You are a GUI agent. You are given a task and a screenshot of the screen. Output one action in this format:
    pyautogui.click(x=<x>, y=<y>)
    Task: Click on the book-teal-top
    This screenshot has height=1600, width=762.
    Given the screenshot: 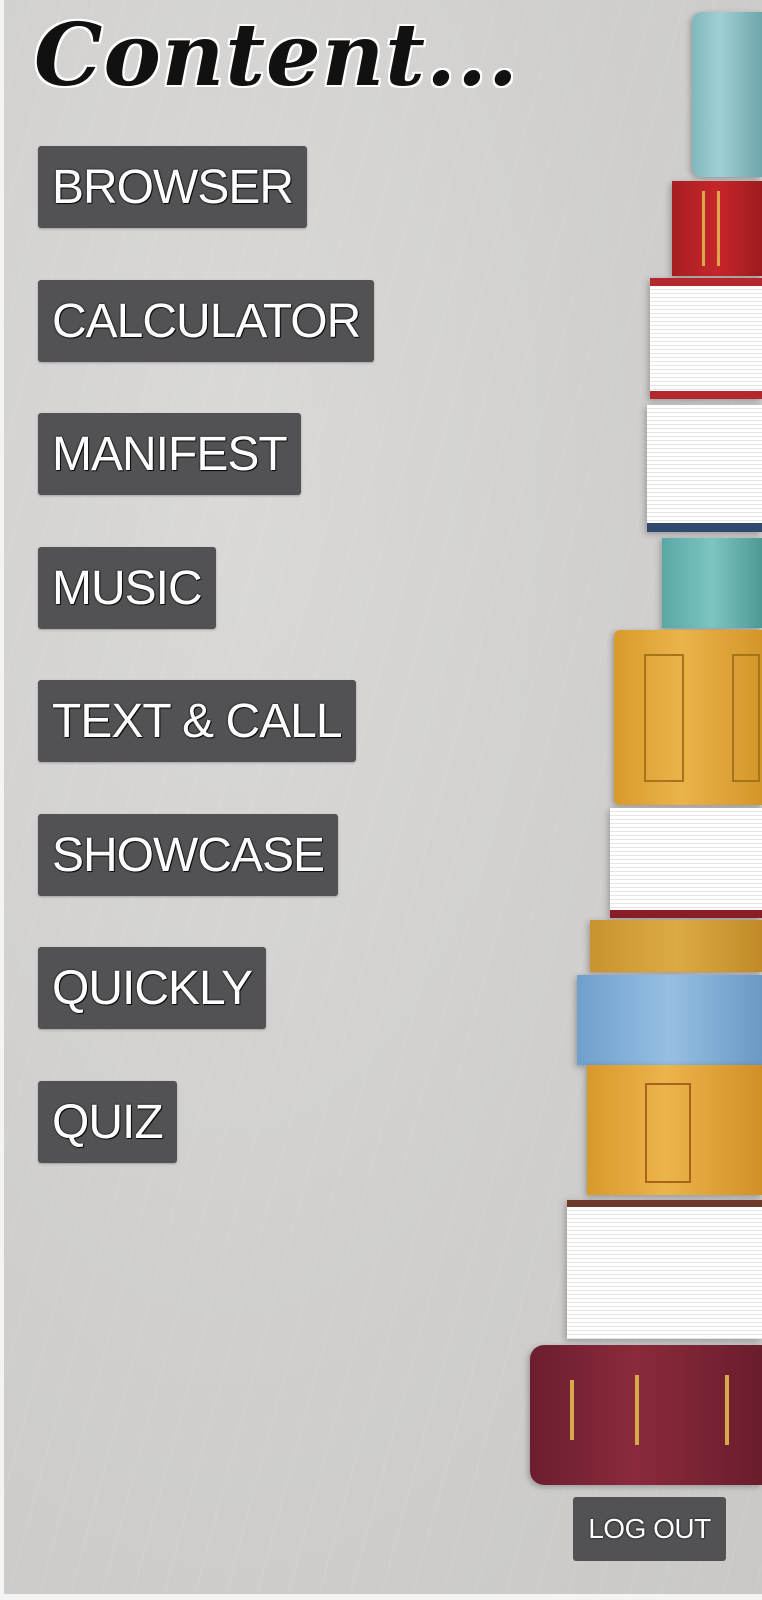 What is the action you would take?
    pyautogui.click(x=727, y=94)
    